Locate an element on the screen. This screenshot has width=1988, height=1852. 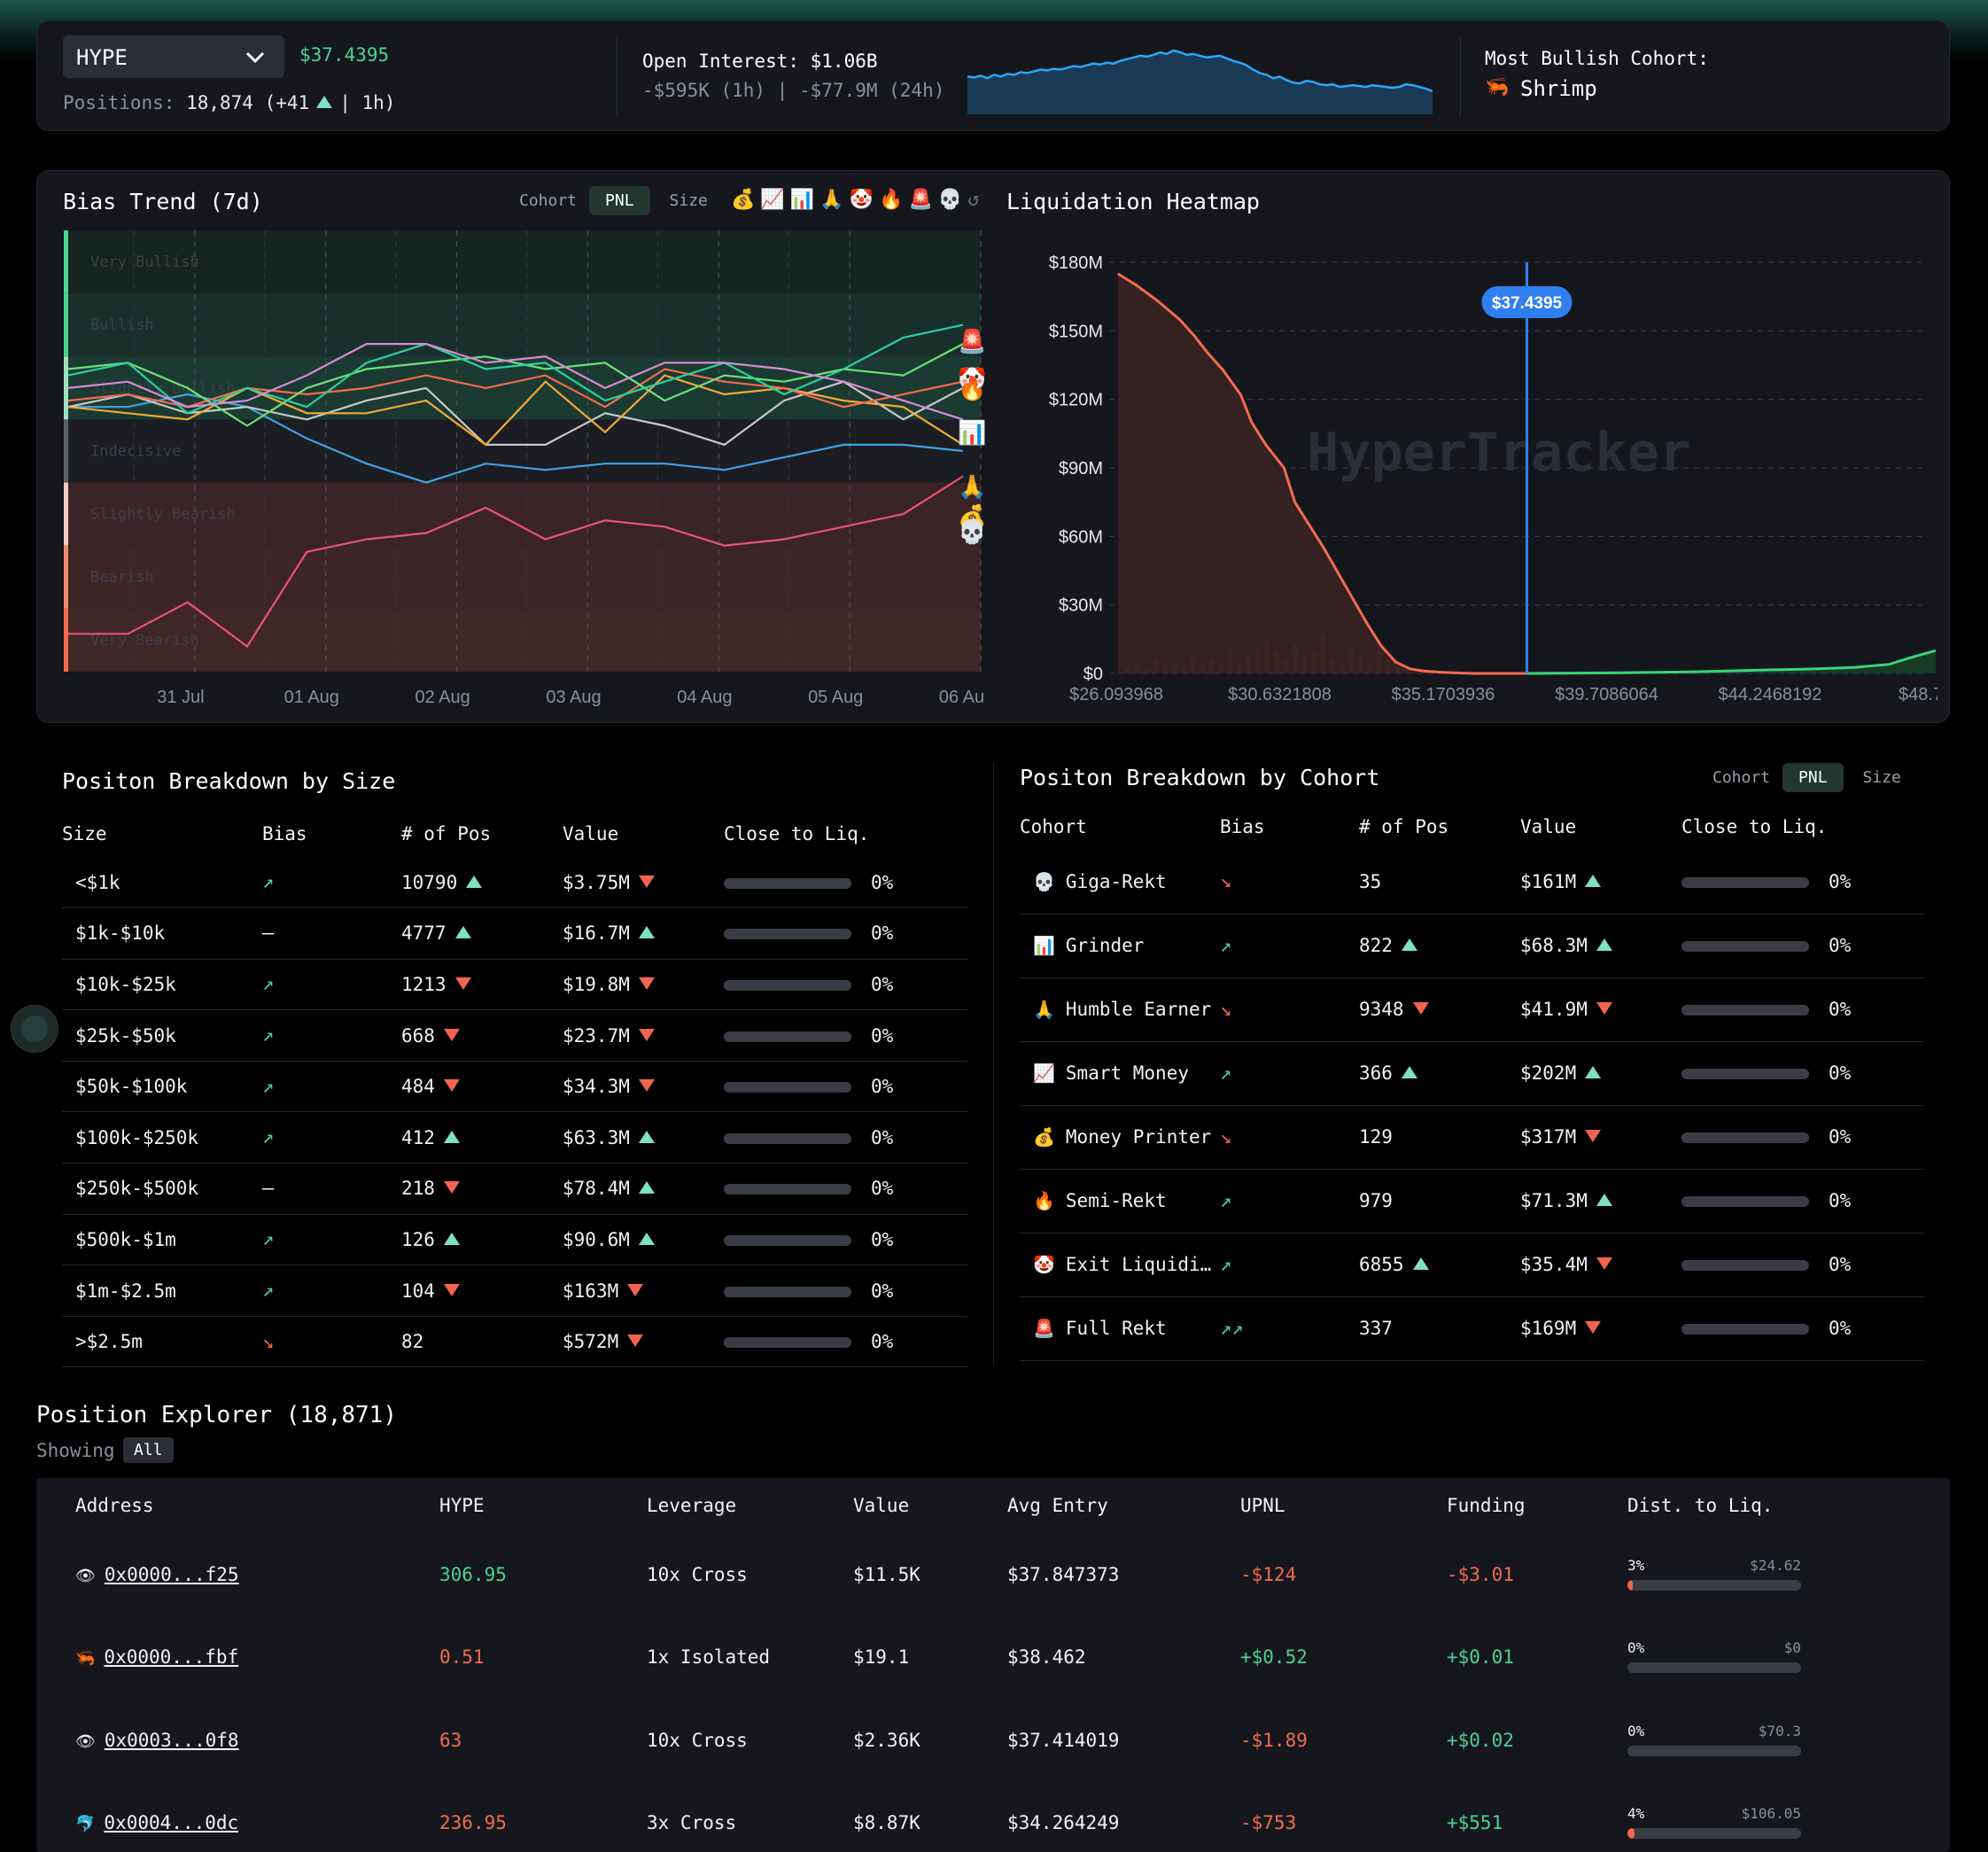
table-row: 💀 Giga-Rekt ↘ 35 $161M 0% is located at coordinates (1471, 882).